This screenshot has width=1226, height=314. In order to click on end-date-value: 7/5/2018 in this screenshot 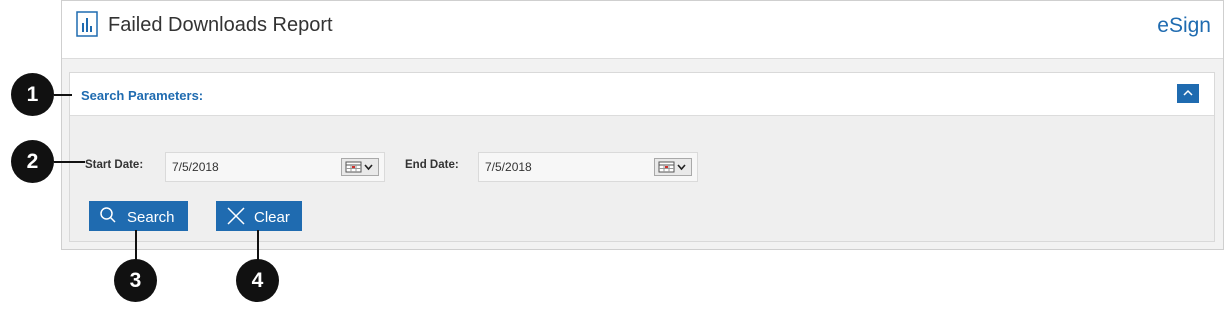, I will do `click(508, 167)`.